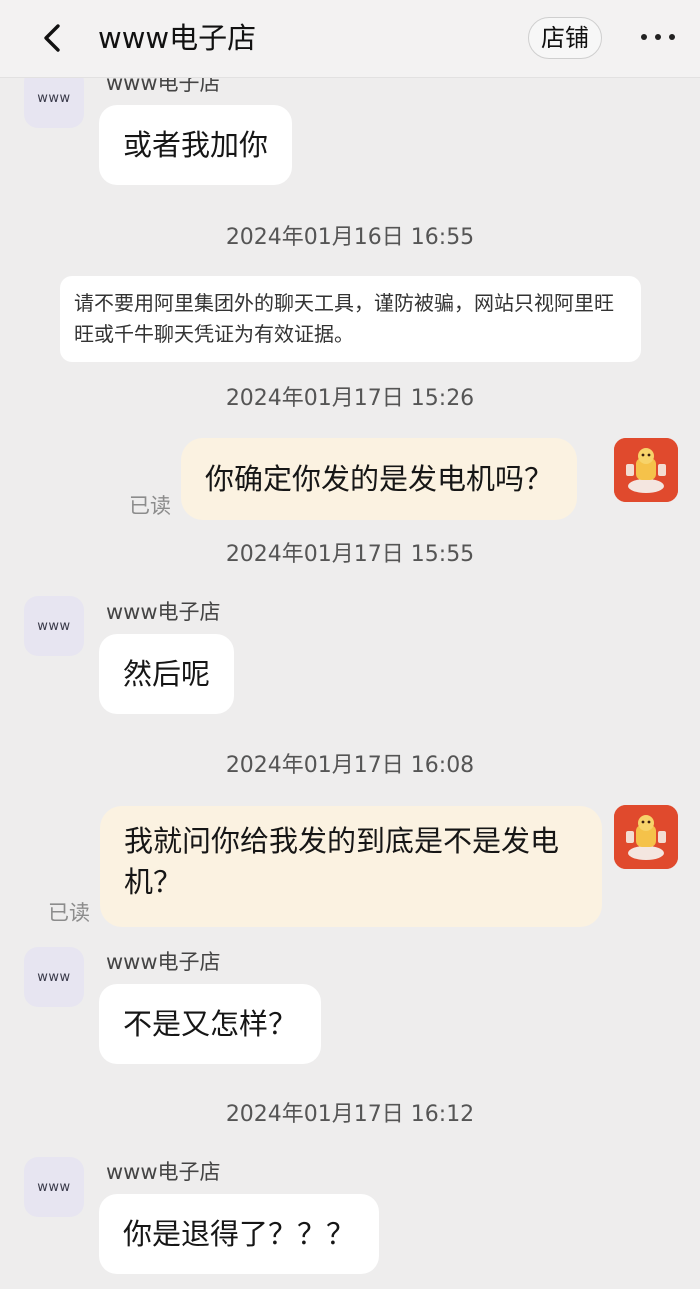  Describe the element at coordinates (350, 554) in the screenshot. I see `message-timestamp: 2024年01月17日 15:55` at that location.